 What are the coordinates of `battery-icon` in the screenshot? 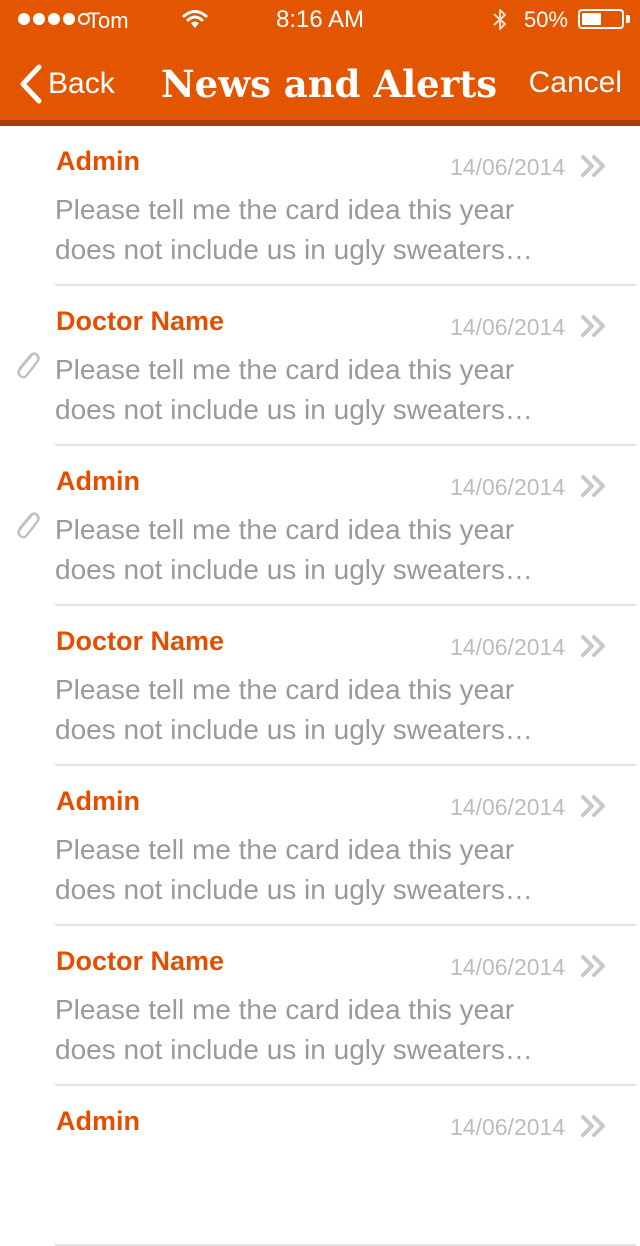 It's located at (601, 19).